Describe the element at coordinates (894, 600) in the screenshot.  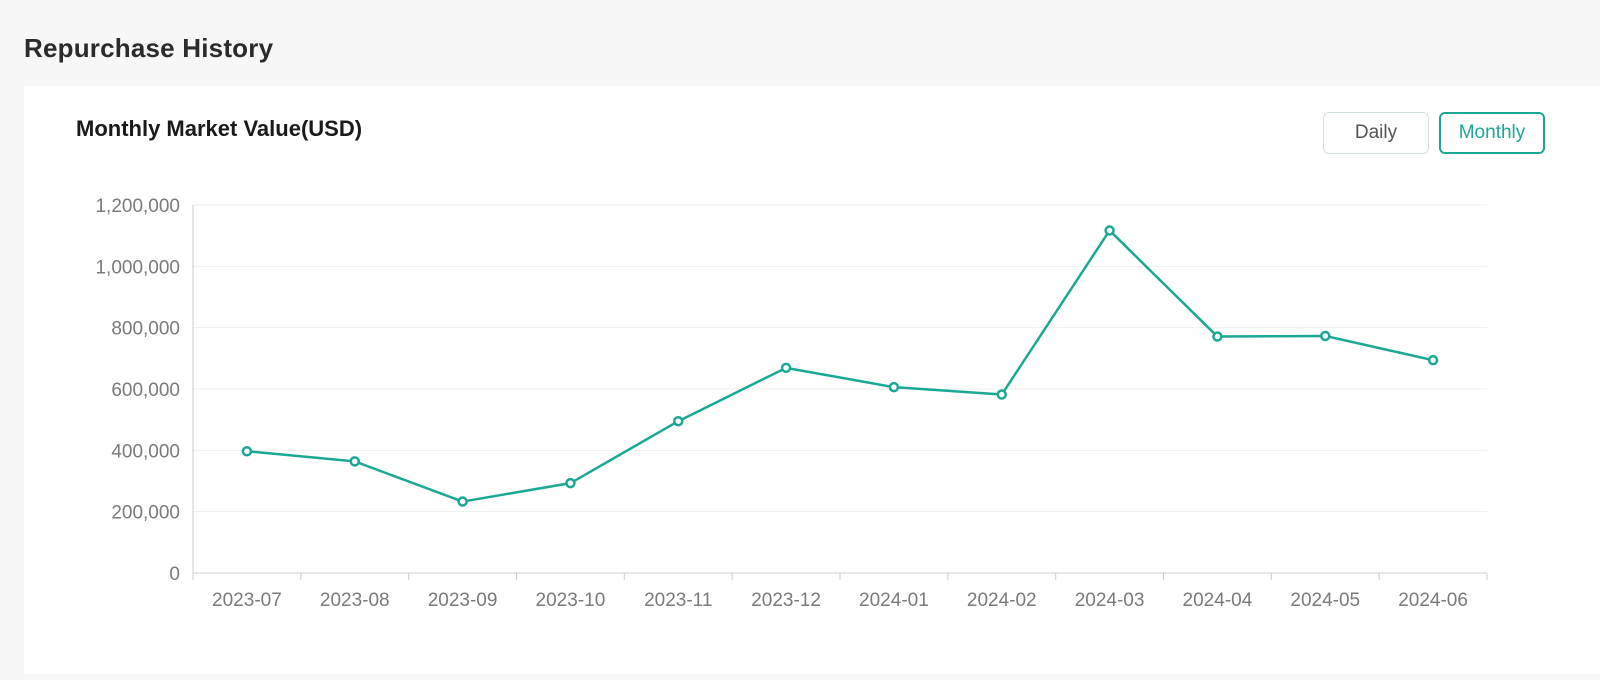
I see `x-tick-label: 2024-01` at that location.